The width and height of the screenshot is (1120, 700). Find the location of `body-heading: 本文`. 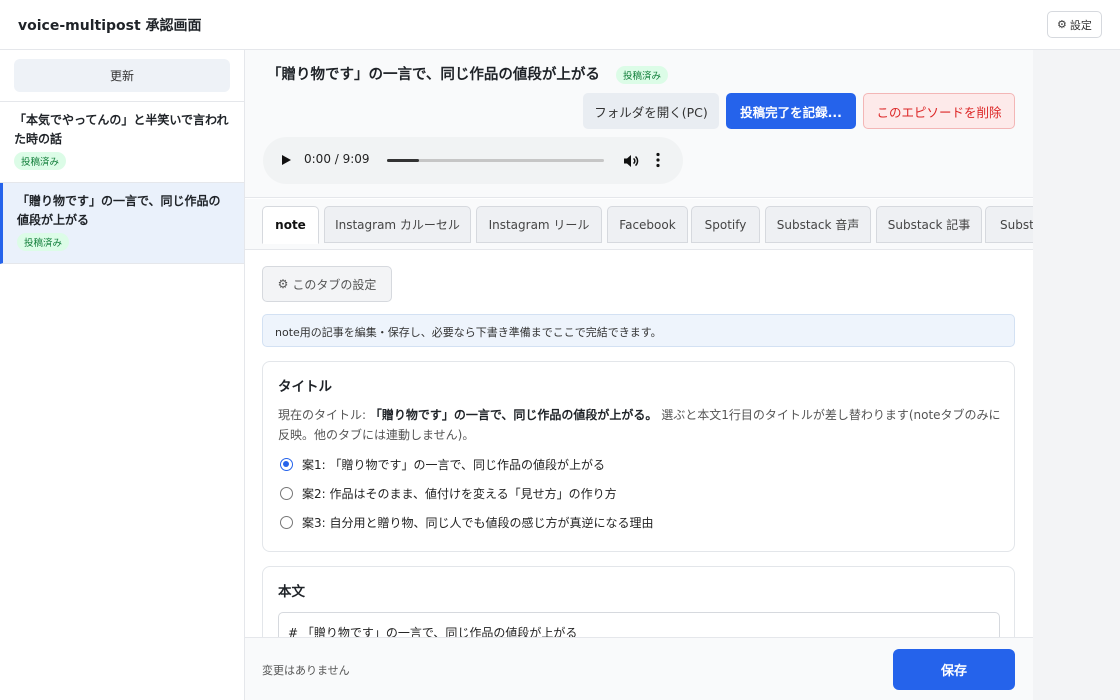

body-heading: 本文 is located at coordinates (291, 592).